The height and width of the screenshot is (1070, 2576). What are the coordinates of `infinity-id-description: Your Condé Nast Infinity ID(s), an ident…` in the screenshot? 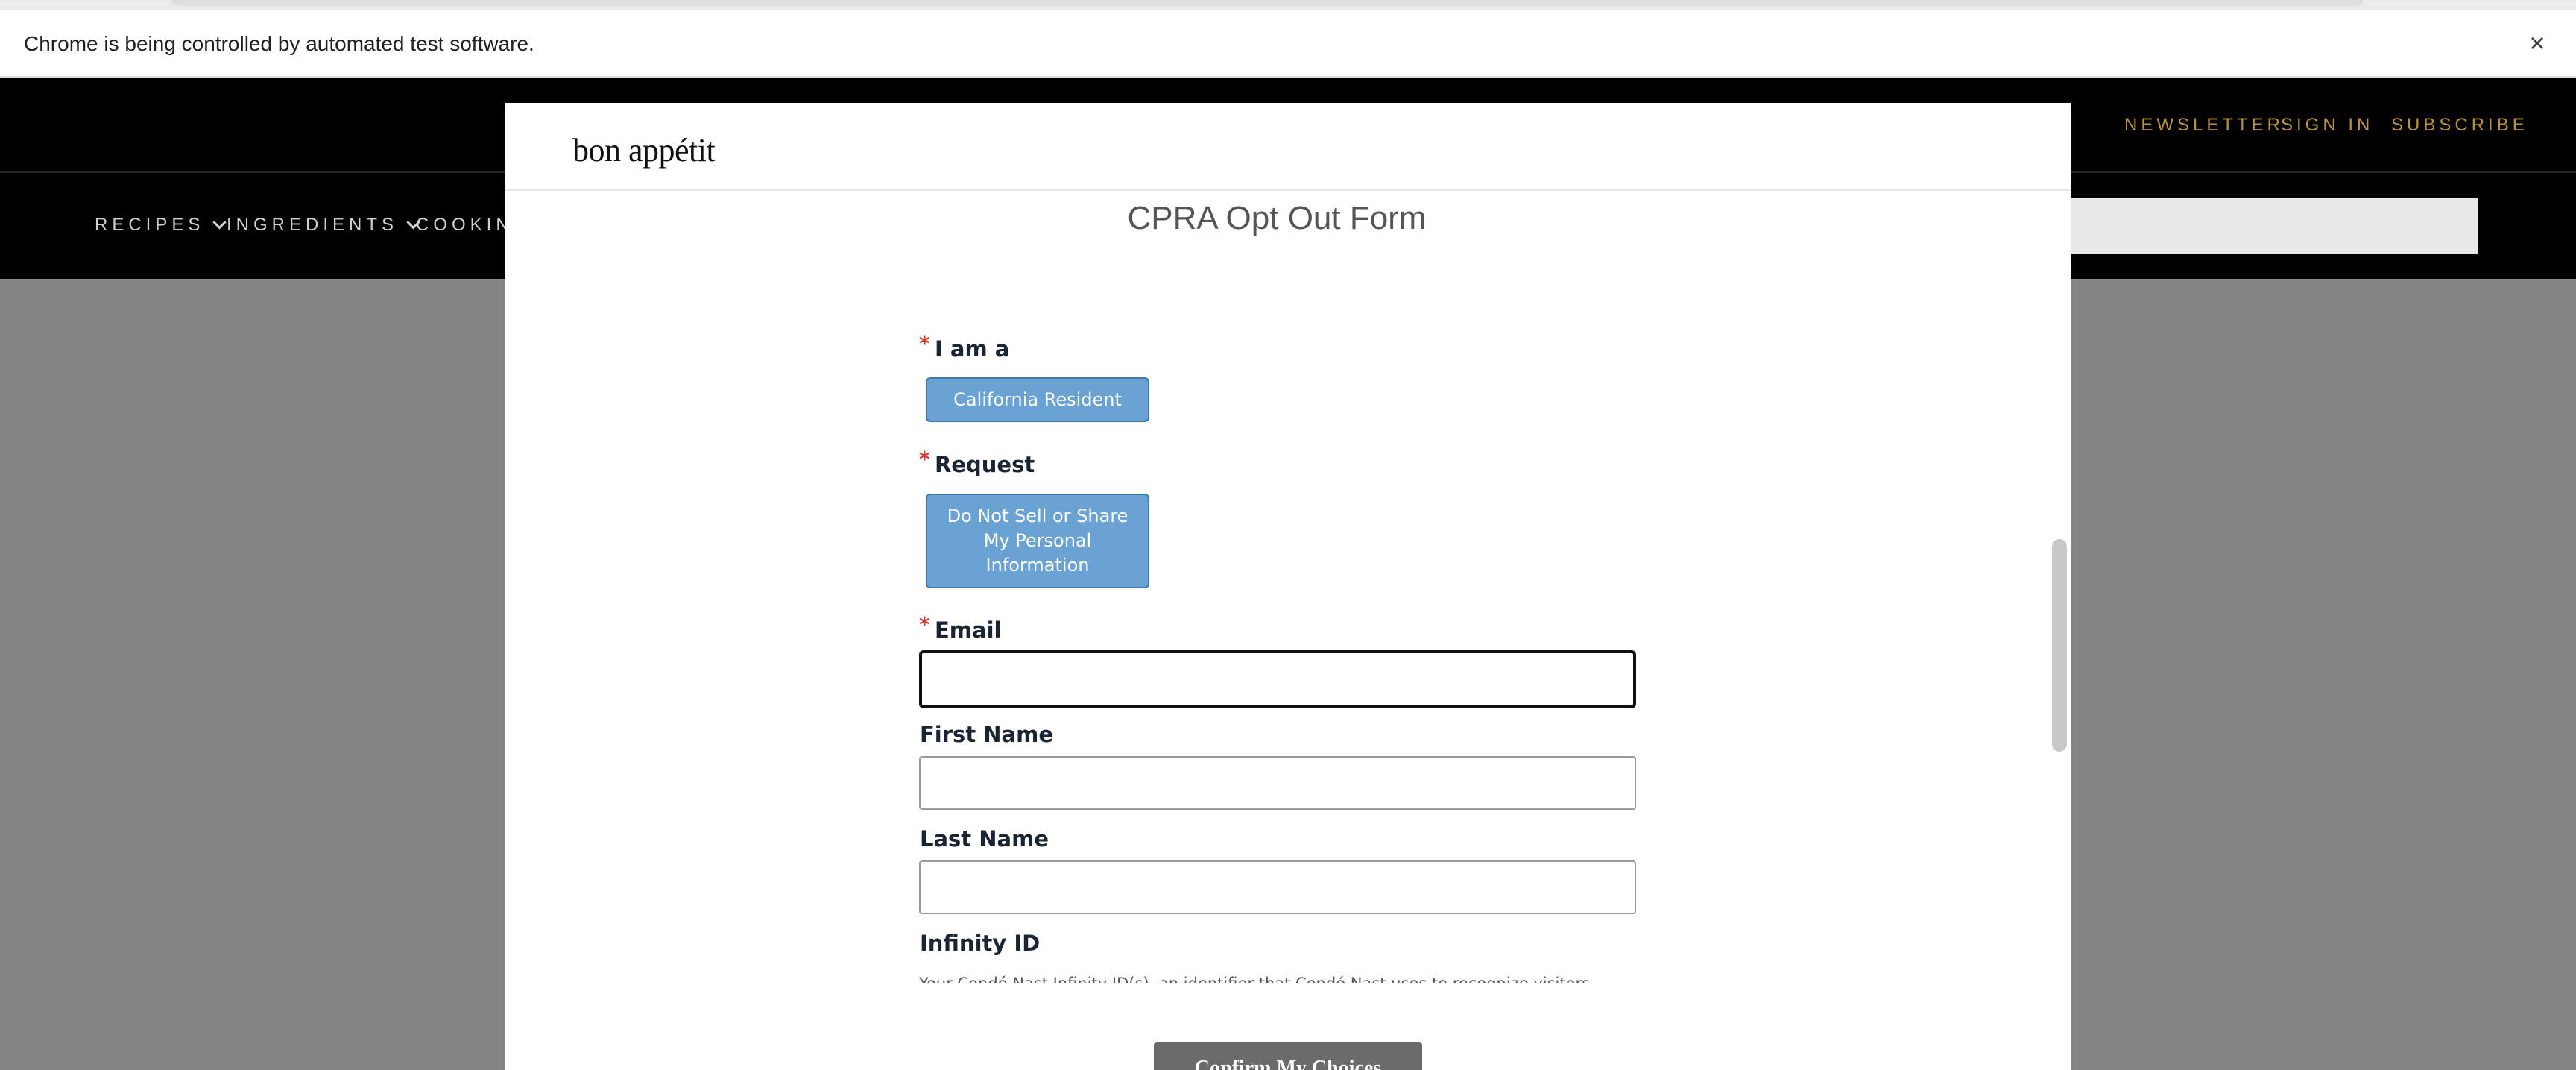 It's located at (1254, 976).